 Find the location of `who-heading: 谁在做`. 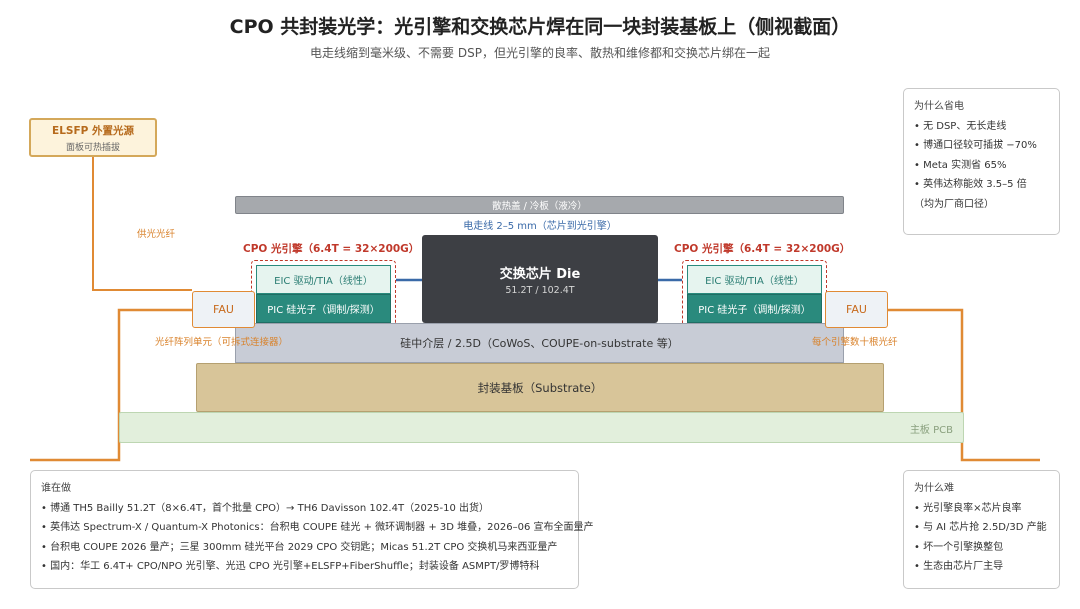

who-heading: 谁在做 is located at coordinates (56, 488).